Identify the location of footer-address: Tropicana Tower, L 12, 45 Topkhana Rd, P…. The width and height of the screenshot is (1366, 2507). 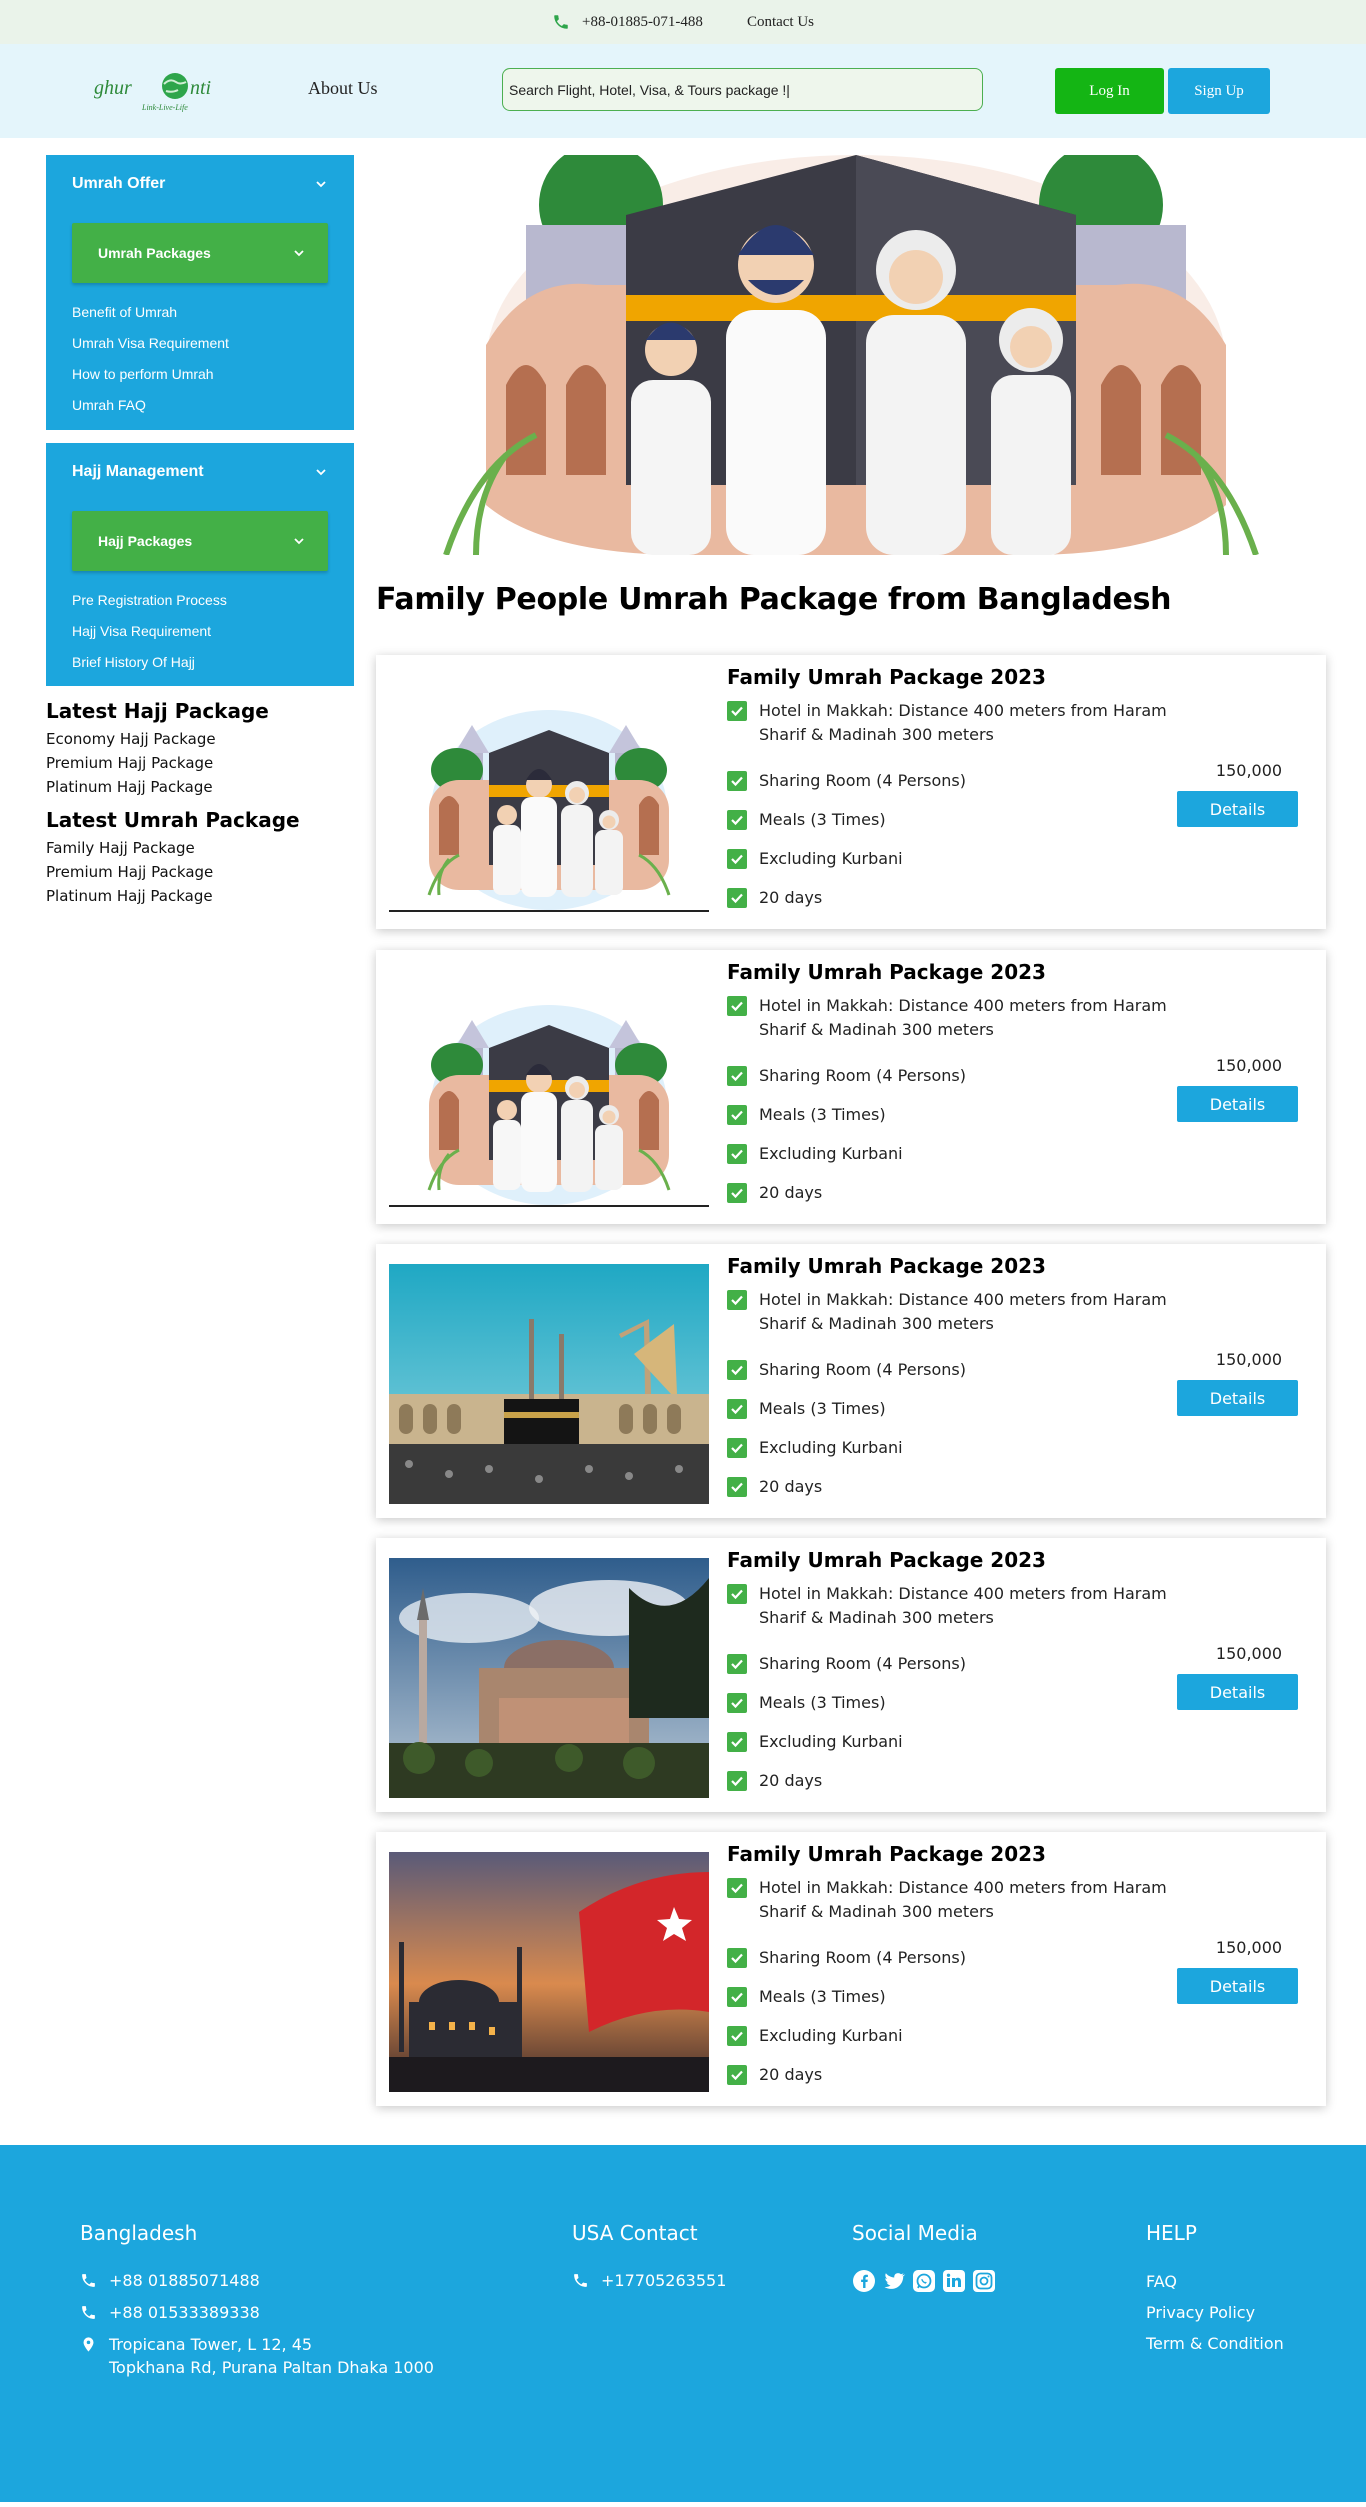
(257, 2356).